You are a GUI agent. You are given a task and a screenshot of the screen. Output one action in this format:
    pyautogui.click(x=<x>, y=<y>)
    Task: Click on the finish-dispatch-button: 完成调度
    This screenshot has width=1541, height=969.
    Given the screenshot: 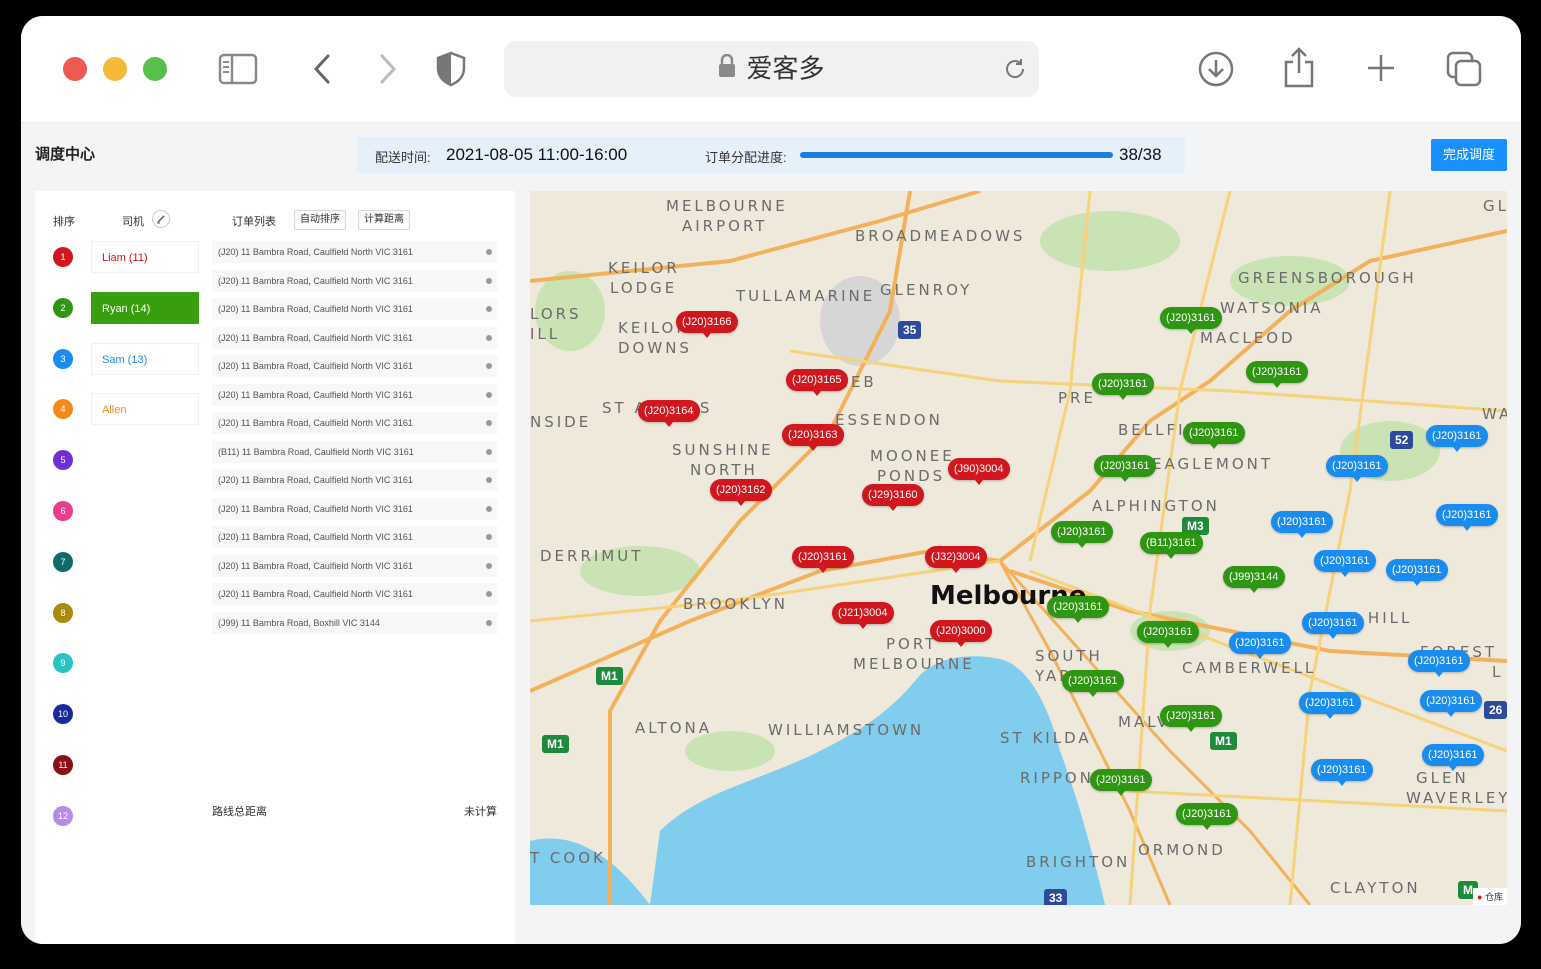 What is the action you would take?
    pyautogui.click(x=1469, y=155)
    